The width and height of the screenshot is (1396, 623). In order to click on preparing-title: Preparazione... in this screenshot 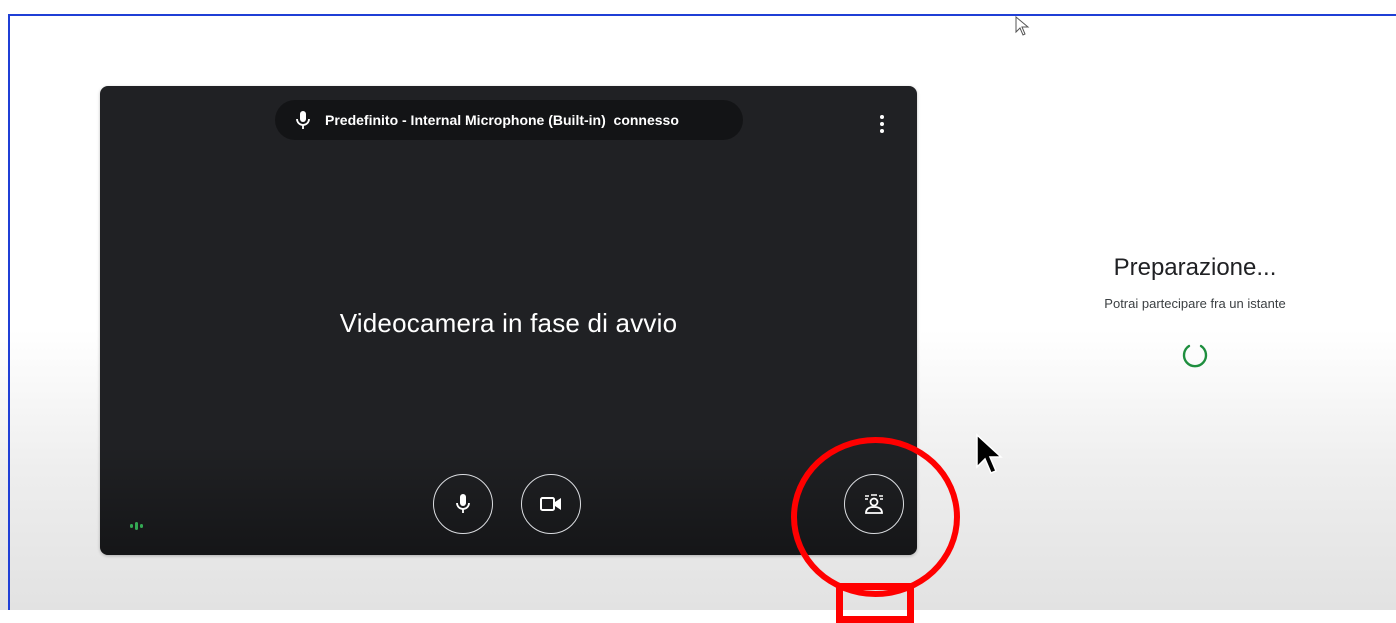, I will do `click(1195, 267)`.